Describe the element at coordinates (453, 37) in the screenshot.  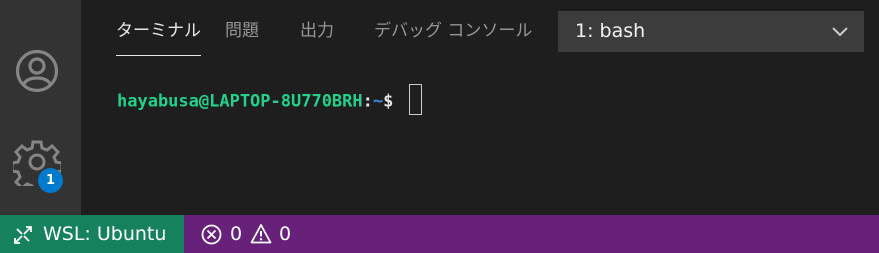
I see `tab-debug-console: デバッグ コンソール` at that location.